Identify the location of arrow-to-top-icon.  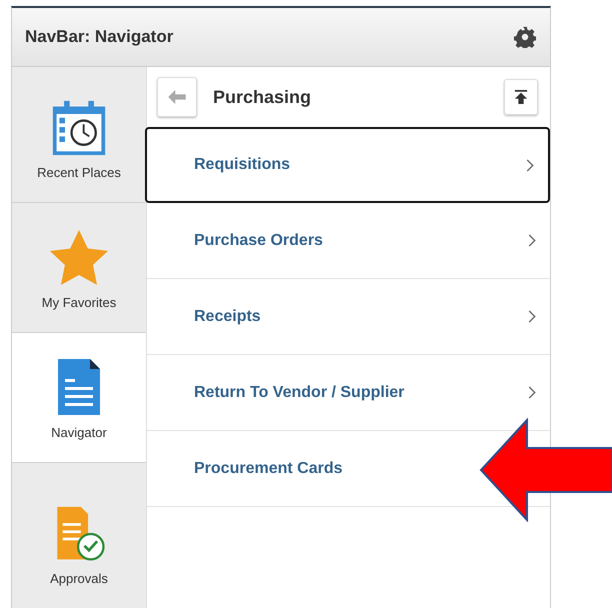
(521, 97).